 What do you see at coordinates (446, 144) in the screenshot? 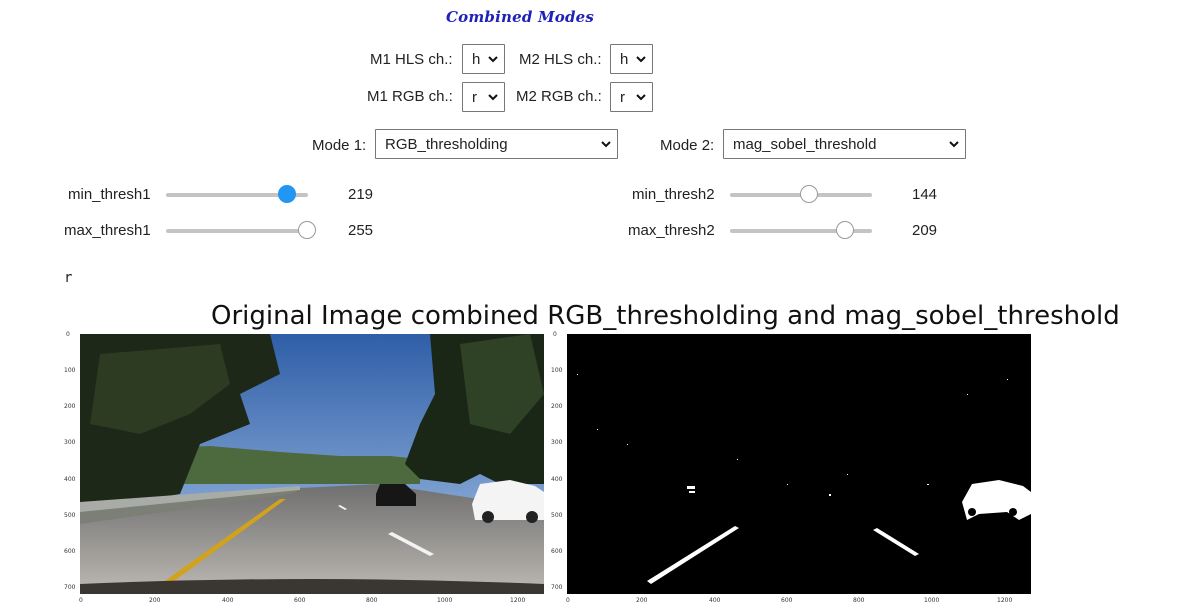
I see `mode1-value: RGB_thresholding` at bounding box center [446, 144].